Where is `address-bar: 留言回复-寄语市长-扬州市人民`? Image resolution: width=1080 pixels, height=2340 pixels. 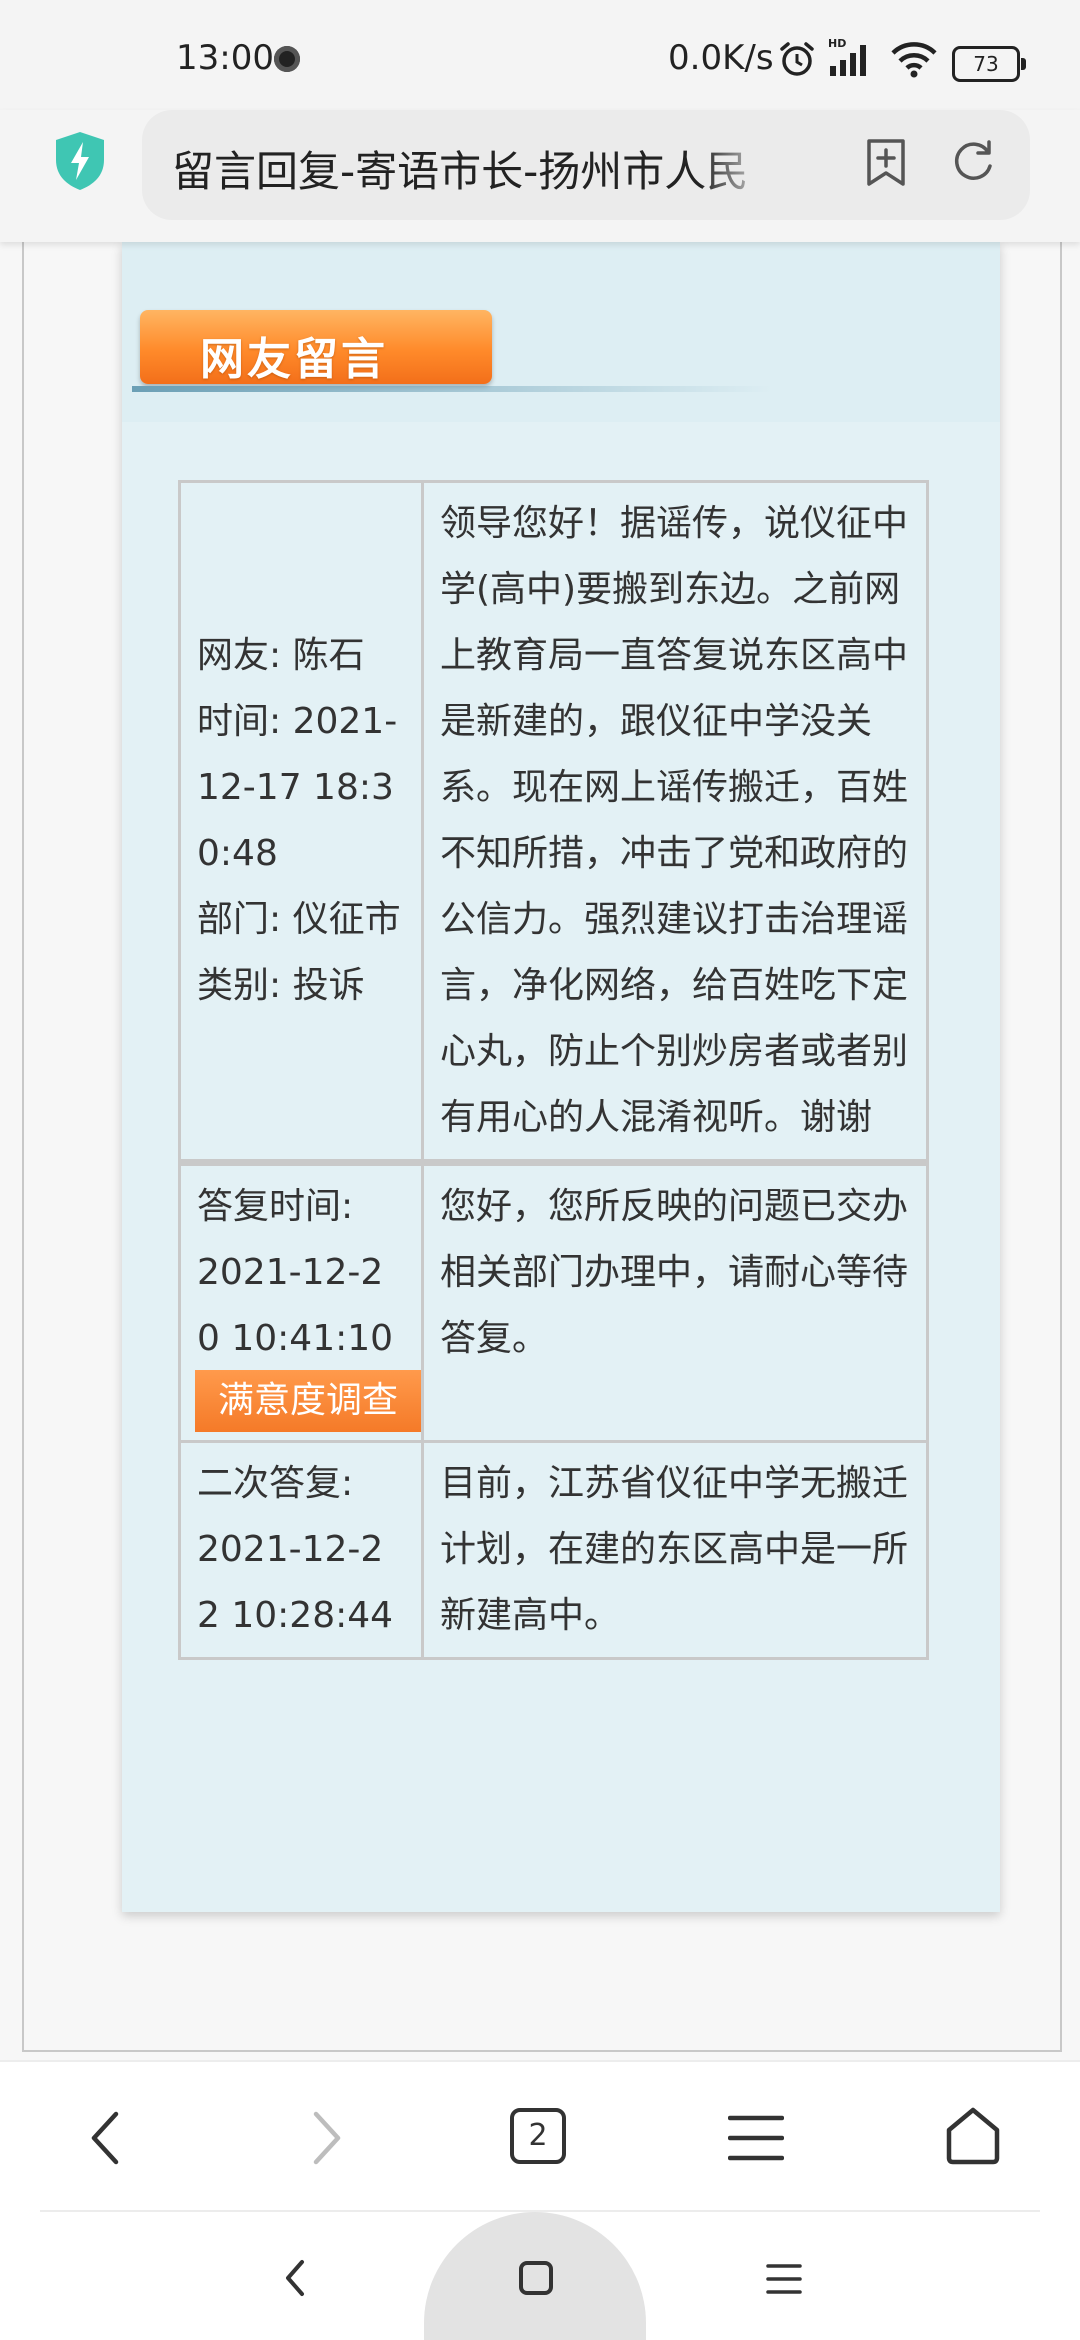
address-bar: 留言回复-寄语市长-扬州市人民 is located at coordinates (586, 165).